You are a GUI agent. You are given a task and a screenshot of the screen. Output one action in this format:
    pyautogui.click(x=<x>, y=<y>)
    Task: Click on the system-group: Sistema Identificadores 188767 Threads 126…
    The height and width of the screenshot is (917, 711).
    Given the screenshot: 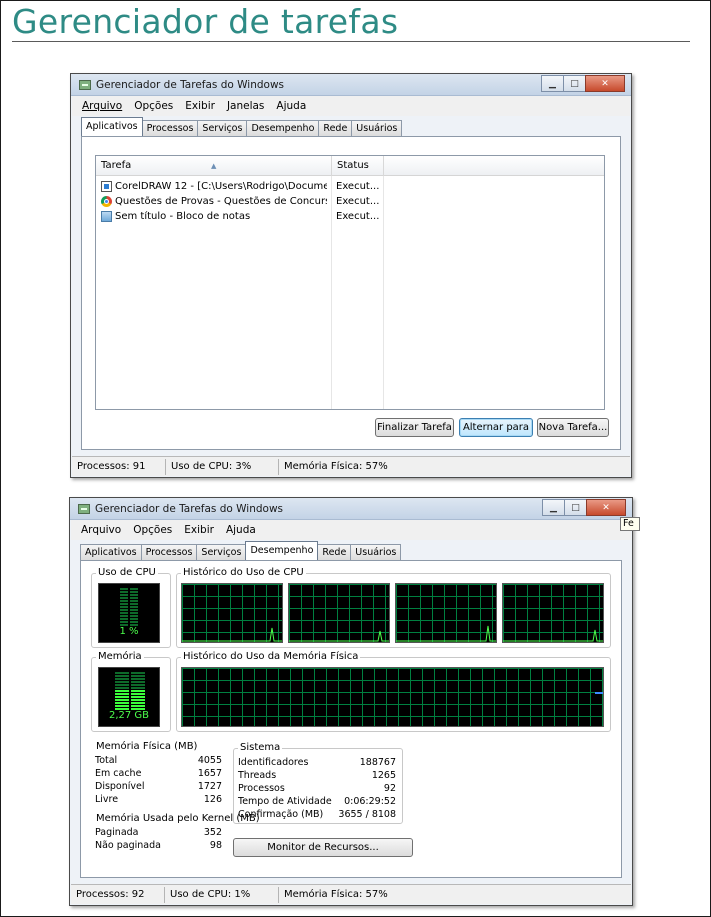 What is the action you would take?
    pyautogui.click(x=318, y=783)
    